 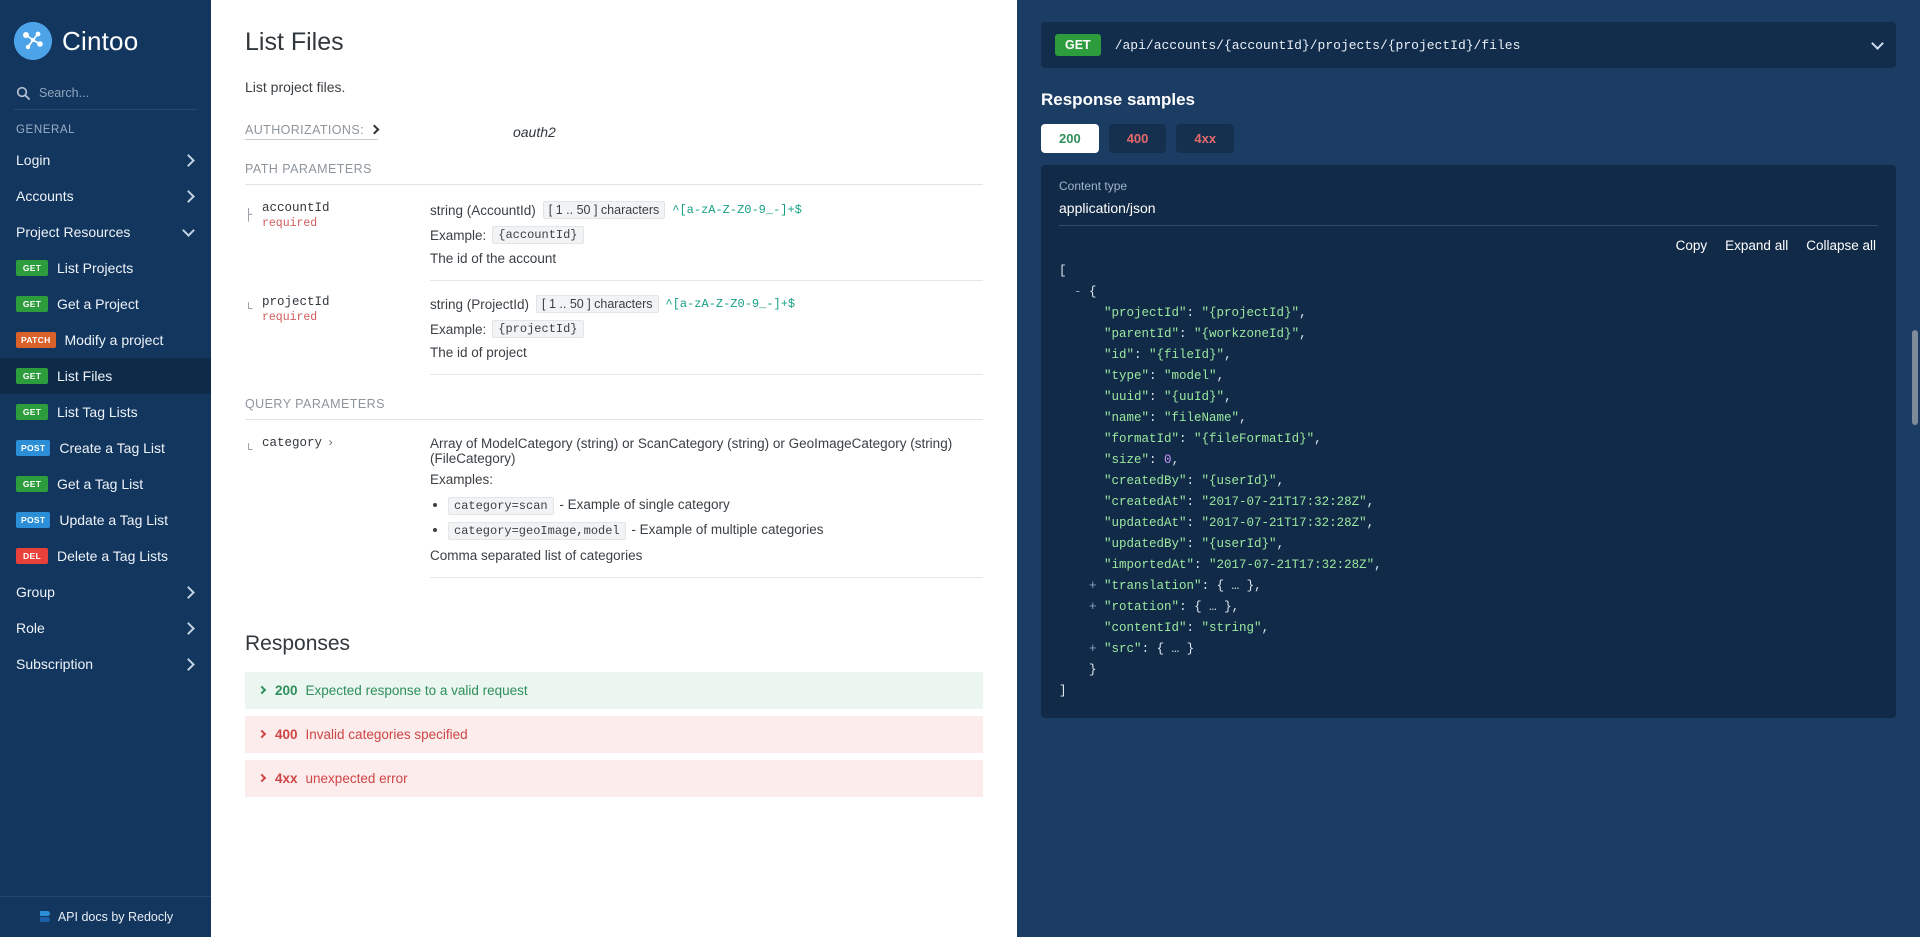 What do you see at coordinates (614, 778) in the screenshot?
I see `response-row-4xx: 4xx unexpected error` at bounding box center [614, 778].